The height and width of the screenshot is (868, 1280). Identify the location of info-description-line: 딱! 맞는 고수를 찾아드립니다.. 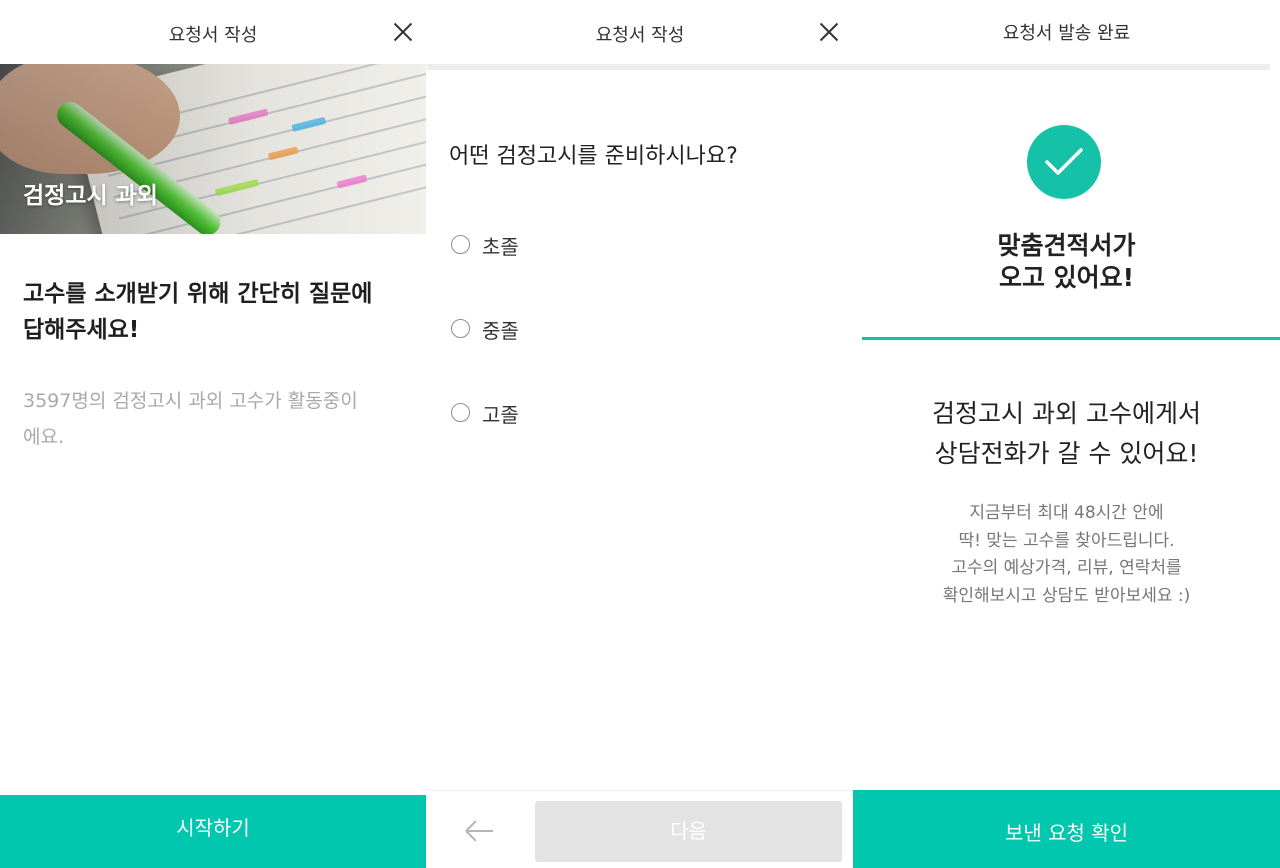
(1066, 540).